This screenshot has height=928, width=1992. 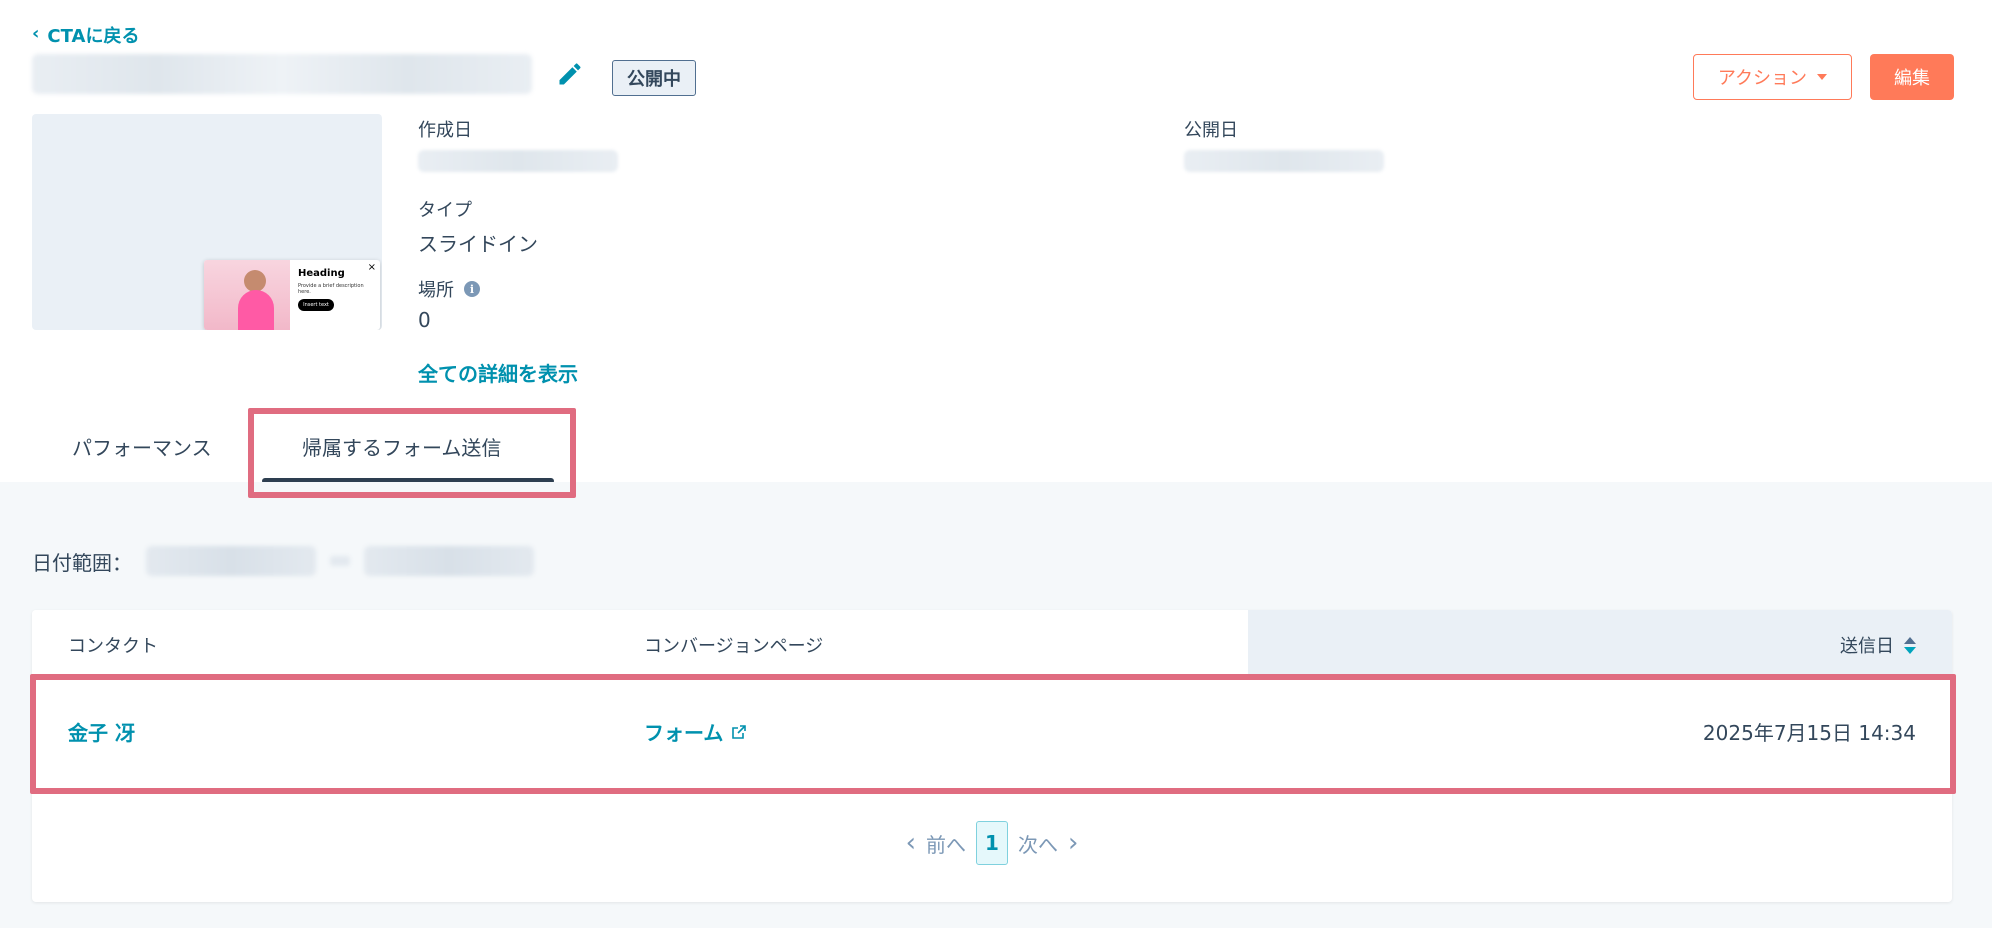 I want to click on tab-attributed-form-submissions: 帰属するフォーム送信, so click(x=401, y=446).